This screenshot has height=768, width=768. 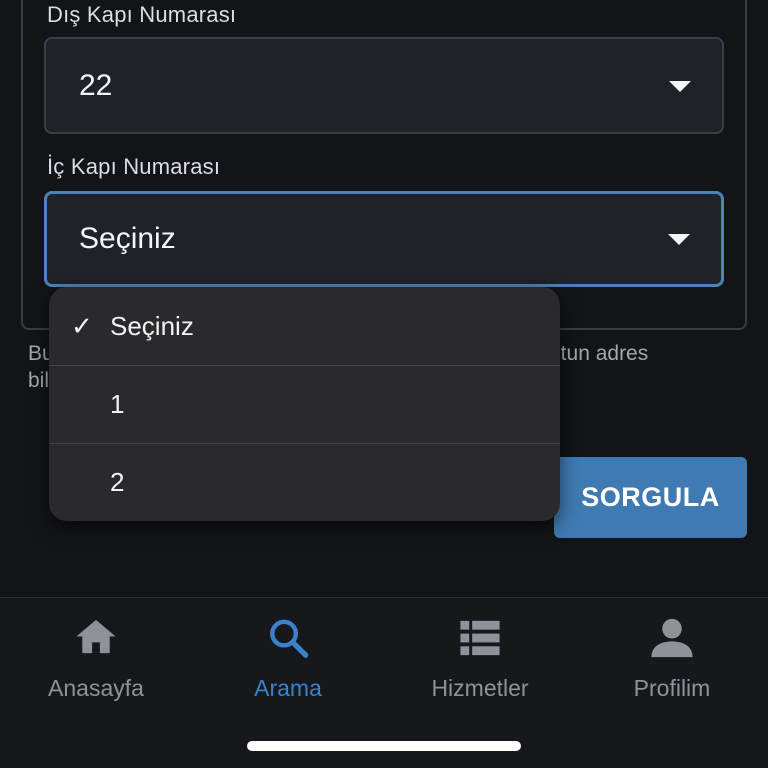 I want to click on tab-label: Arama, so click(x=288, y=688).